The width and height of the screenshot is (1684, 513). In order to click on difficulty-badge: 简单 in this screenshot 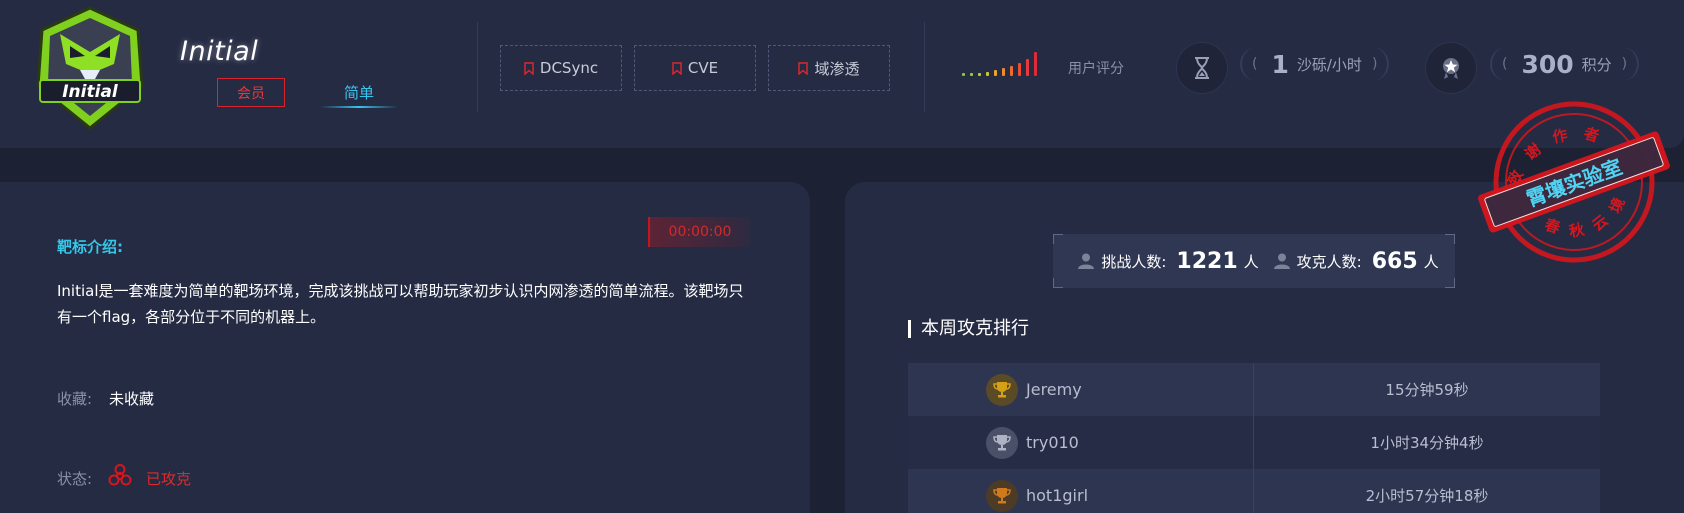, I will do `click(359, 95)`.